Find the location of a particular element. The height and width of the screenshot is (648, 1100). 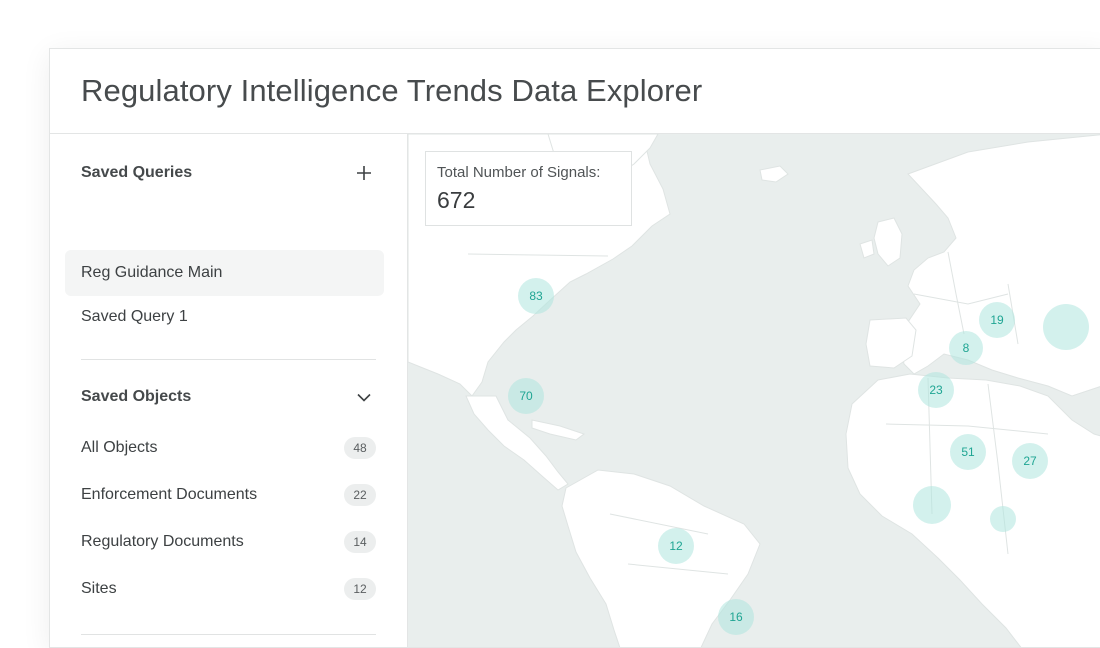

plus-icon is located at coordinates (364, 173).